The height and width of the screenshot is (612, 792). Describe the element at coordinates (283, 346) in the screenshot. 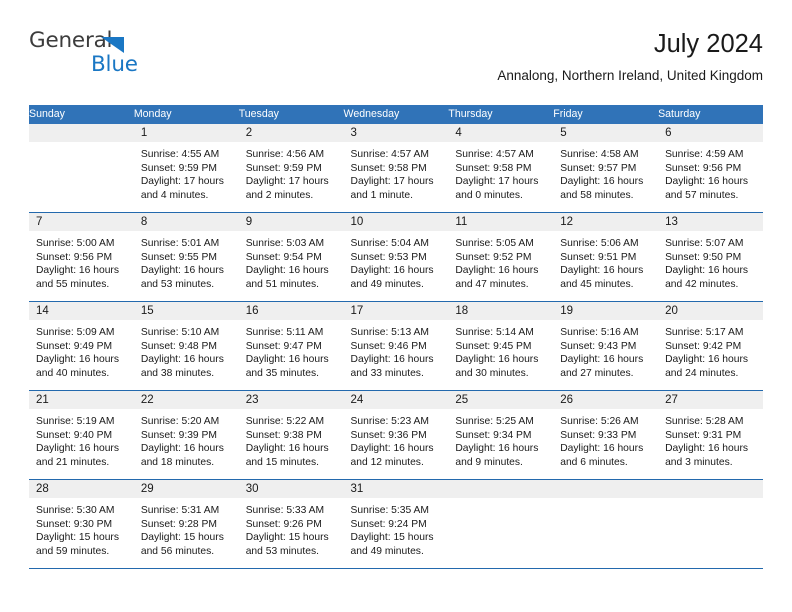

I see `sunset-line: Sunset: 9:47 PM` at that location.